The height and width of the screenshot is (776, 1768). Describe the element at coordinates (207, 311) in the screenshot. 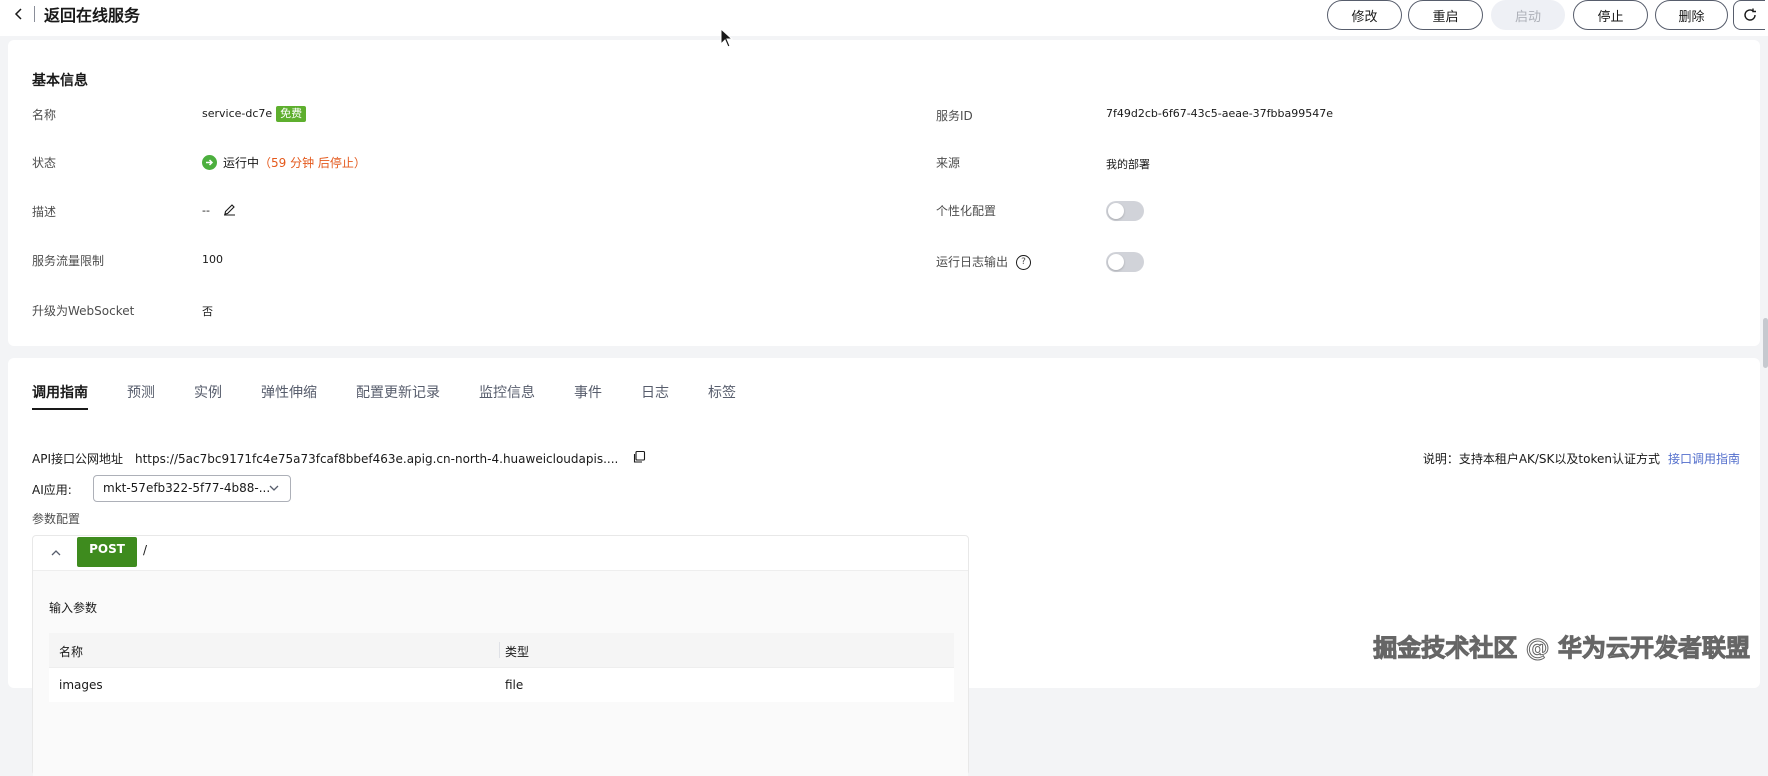

I see `websocket-value: 否` at that location.